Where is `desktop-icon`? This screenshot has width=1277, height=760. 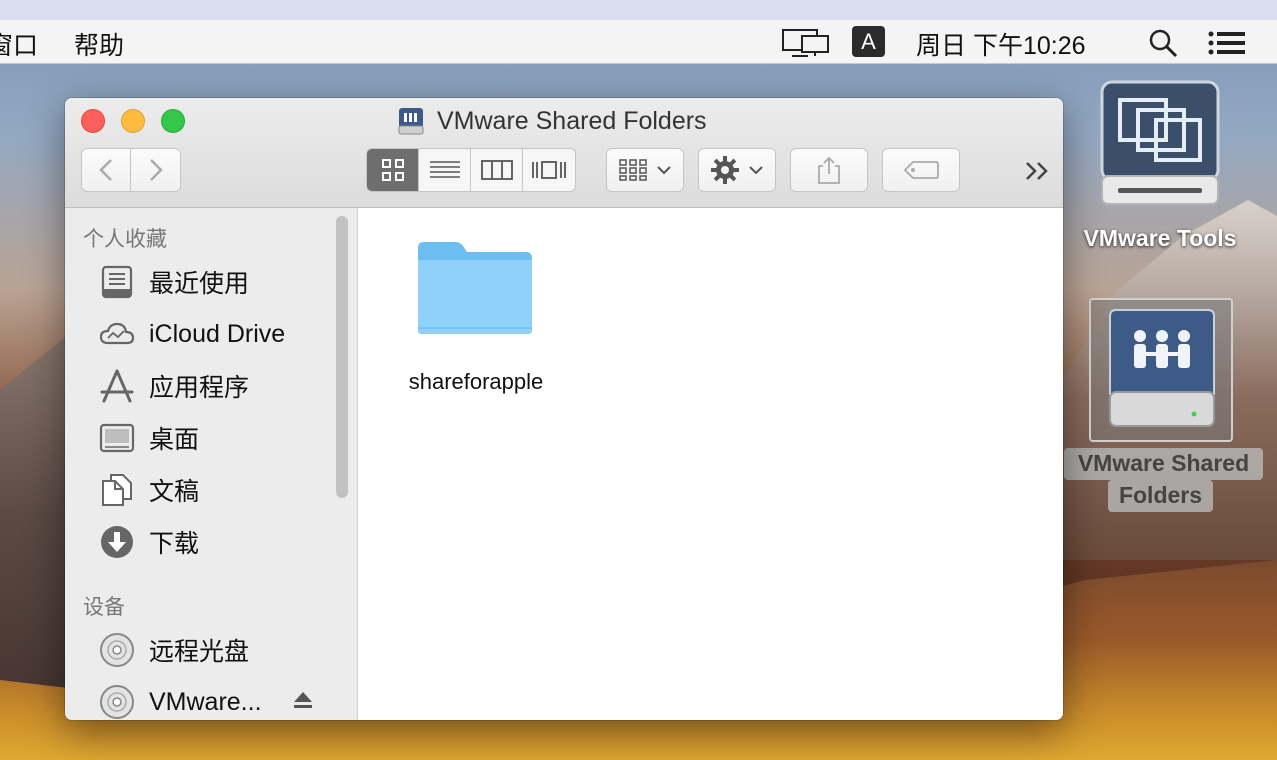 desktop-icon is located at coordinates (117, 438).